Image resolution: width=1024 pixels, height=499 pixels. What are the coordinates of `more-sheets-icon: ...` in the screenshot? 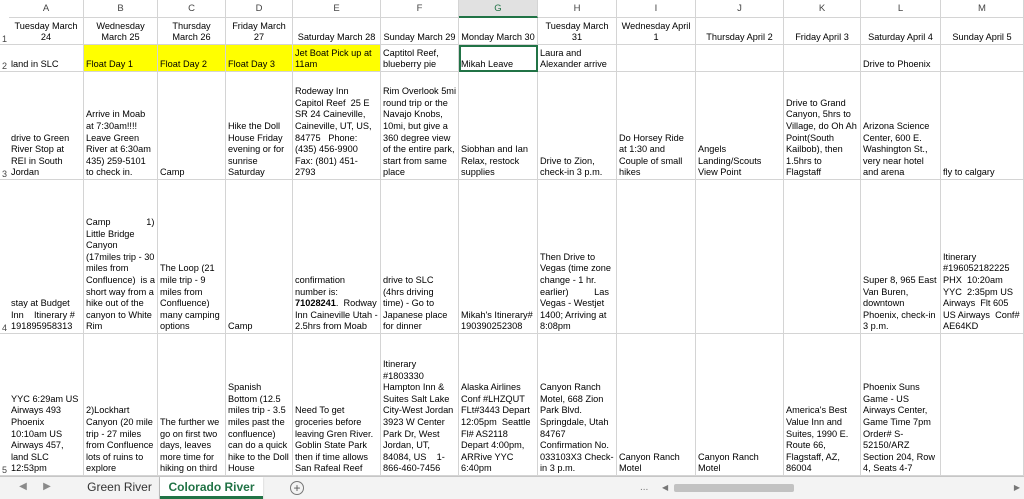 It's located at (644, 487).